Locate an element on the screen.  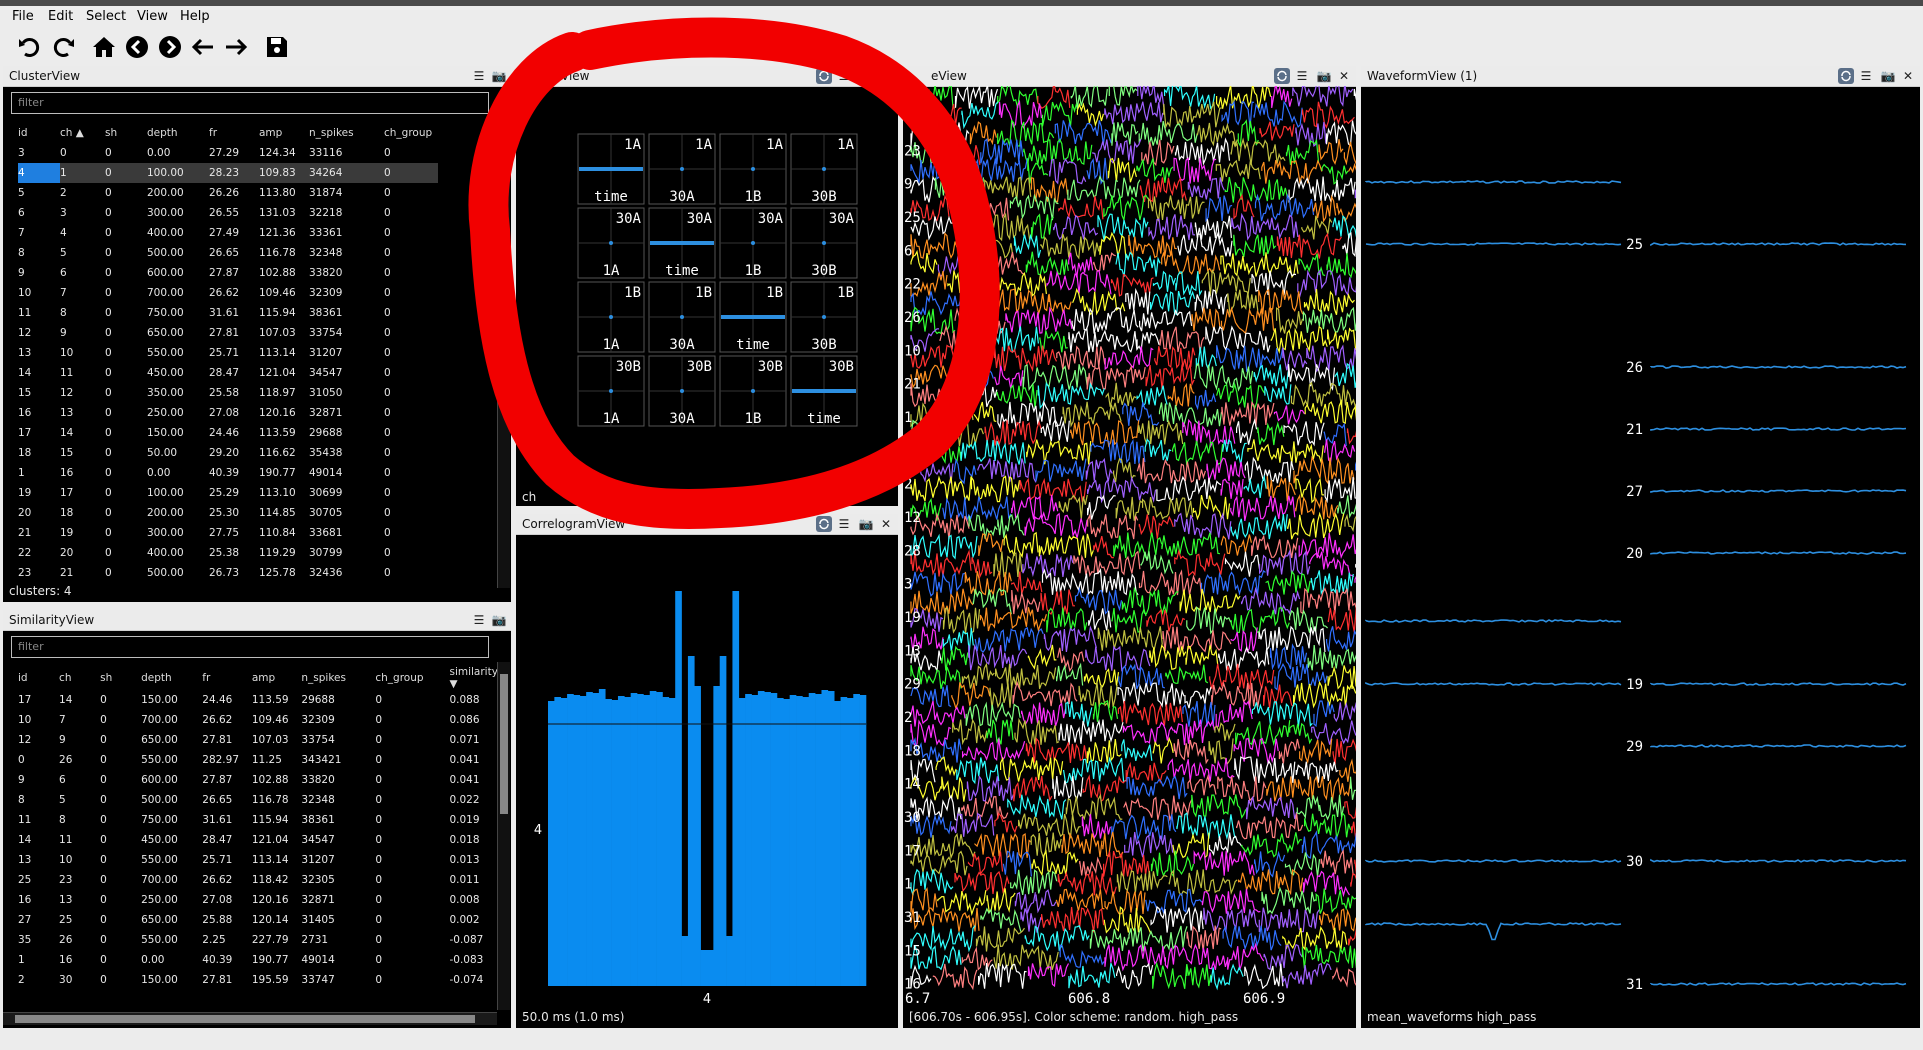
menu-select: Select is located at coordinates (106, 16).